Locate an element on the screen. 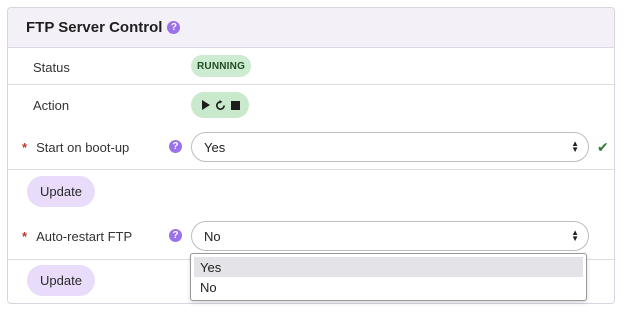 The height and width of the screenshot is (313, 625). dropdown-option-yes: Yes is located at coordinates (388, 267).